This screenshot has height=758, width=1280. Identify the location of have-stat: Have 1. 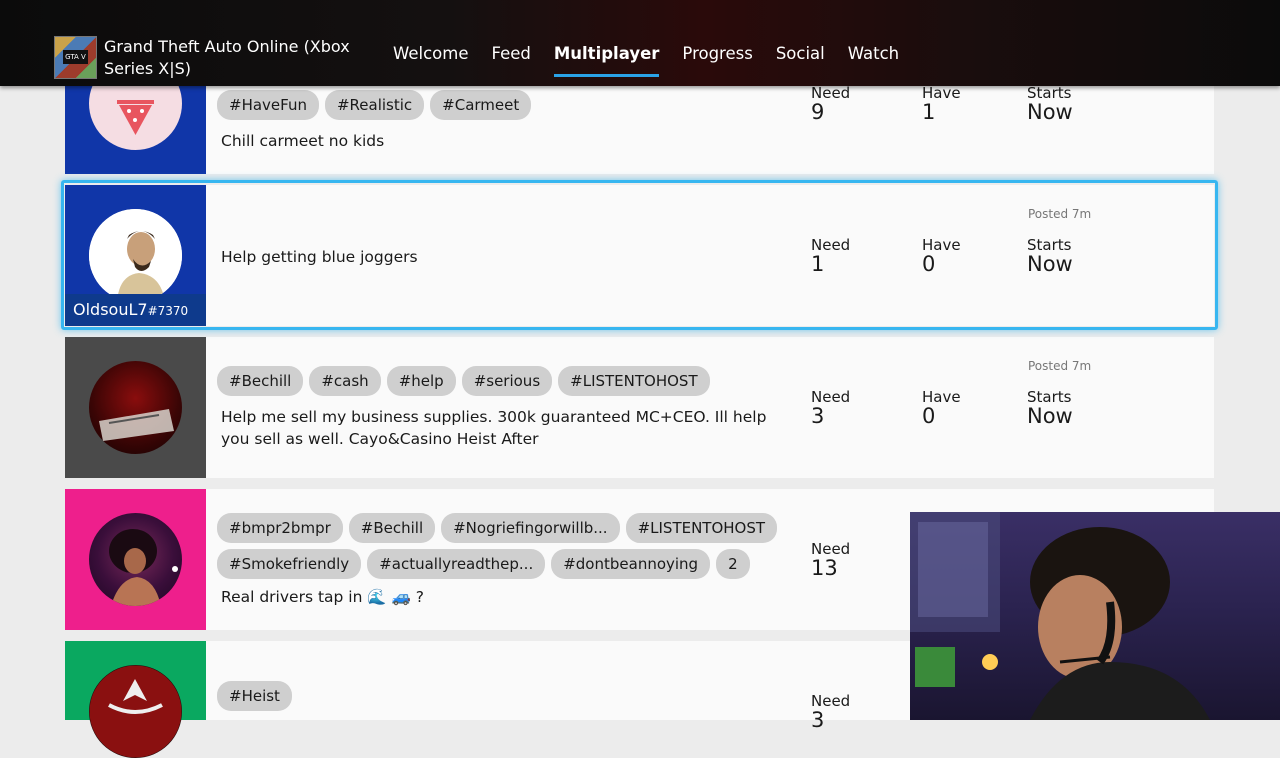
(941, 104).